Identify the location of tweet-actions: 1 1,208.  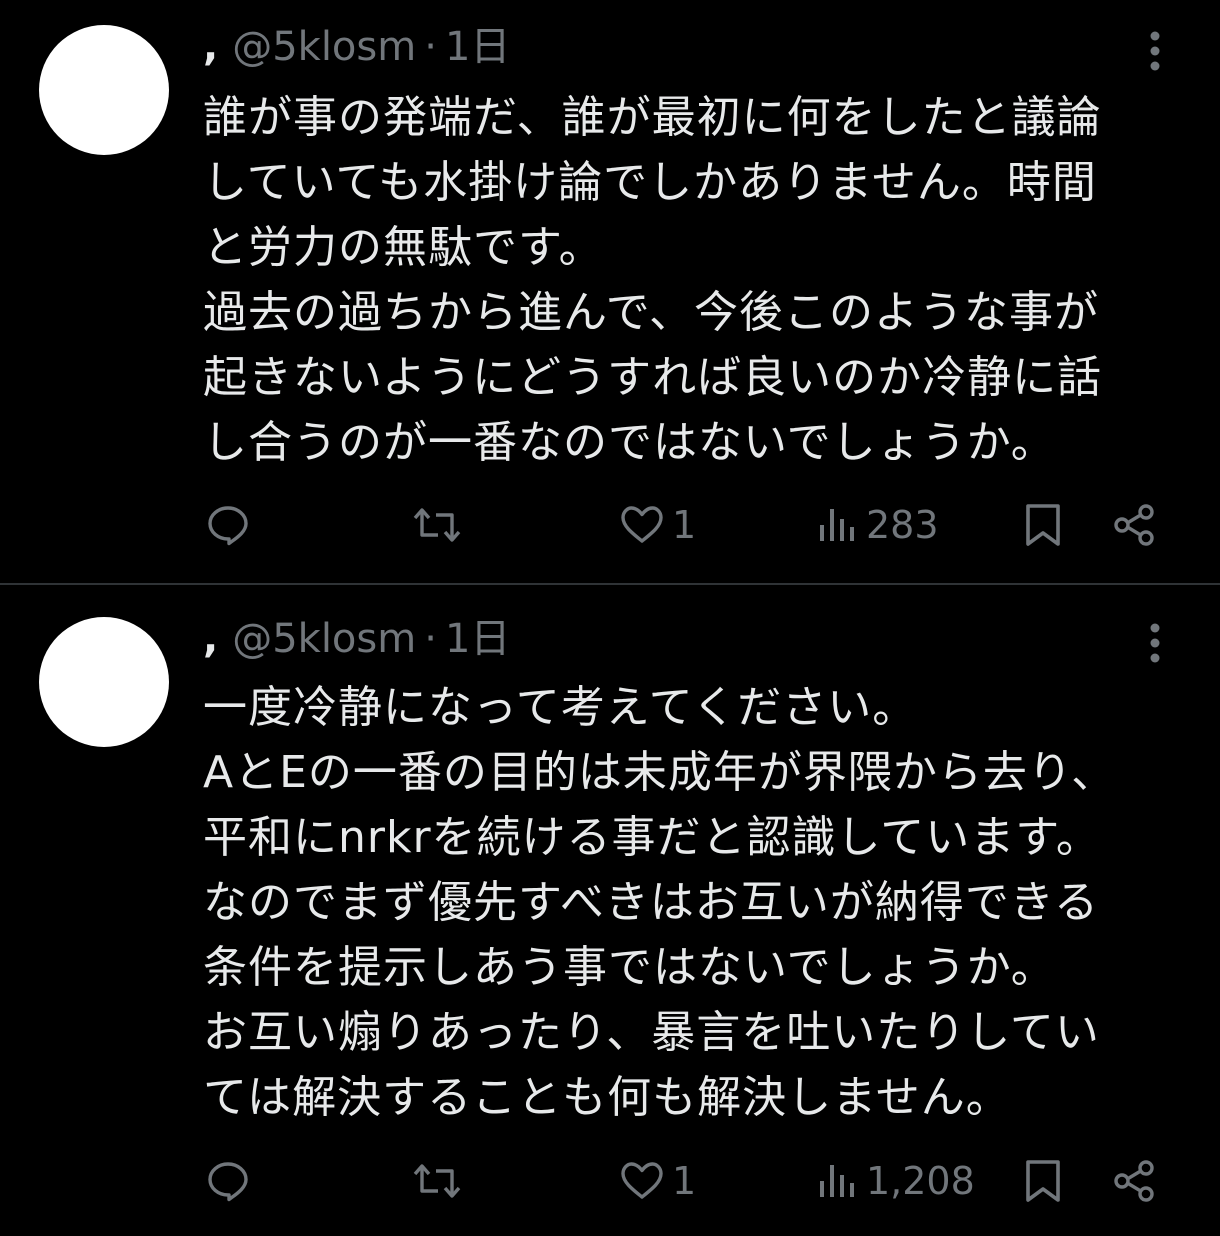
(610, 1181).